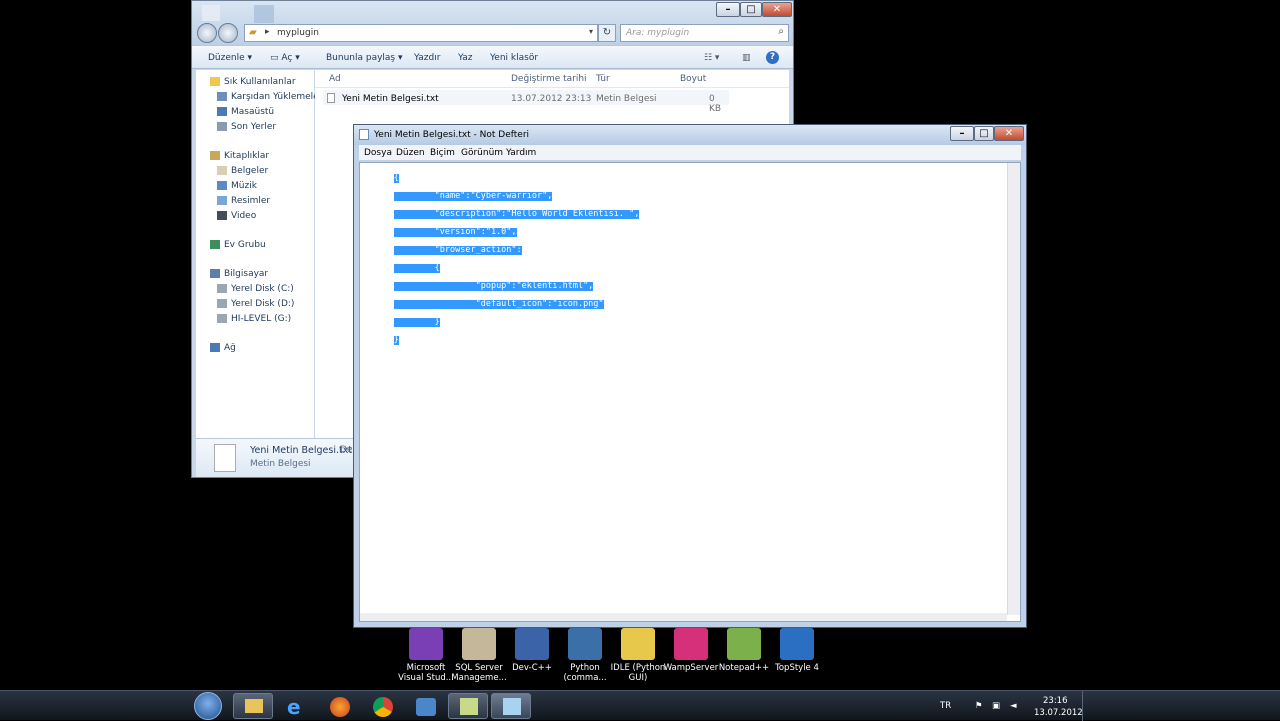  What do you see at coordinates (228, 33) in the screenshot?
I see `forward-button` at bounding box center [228, 33].